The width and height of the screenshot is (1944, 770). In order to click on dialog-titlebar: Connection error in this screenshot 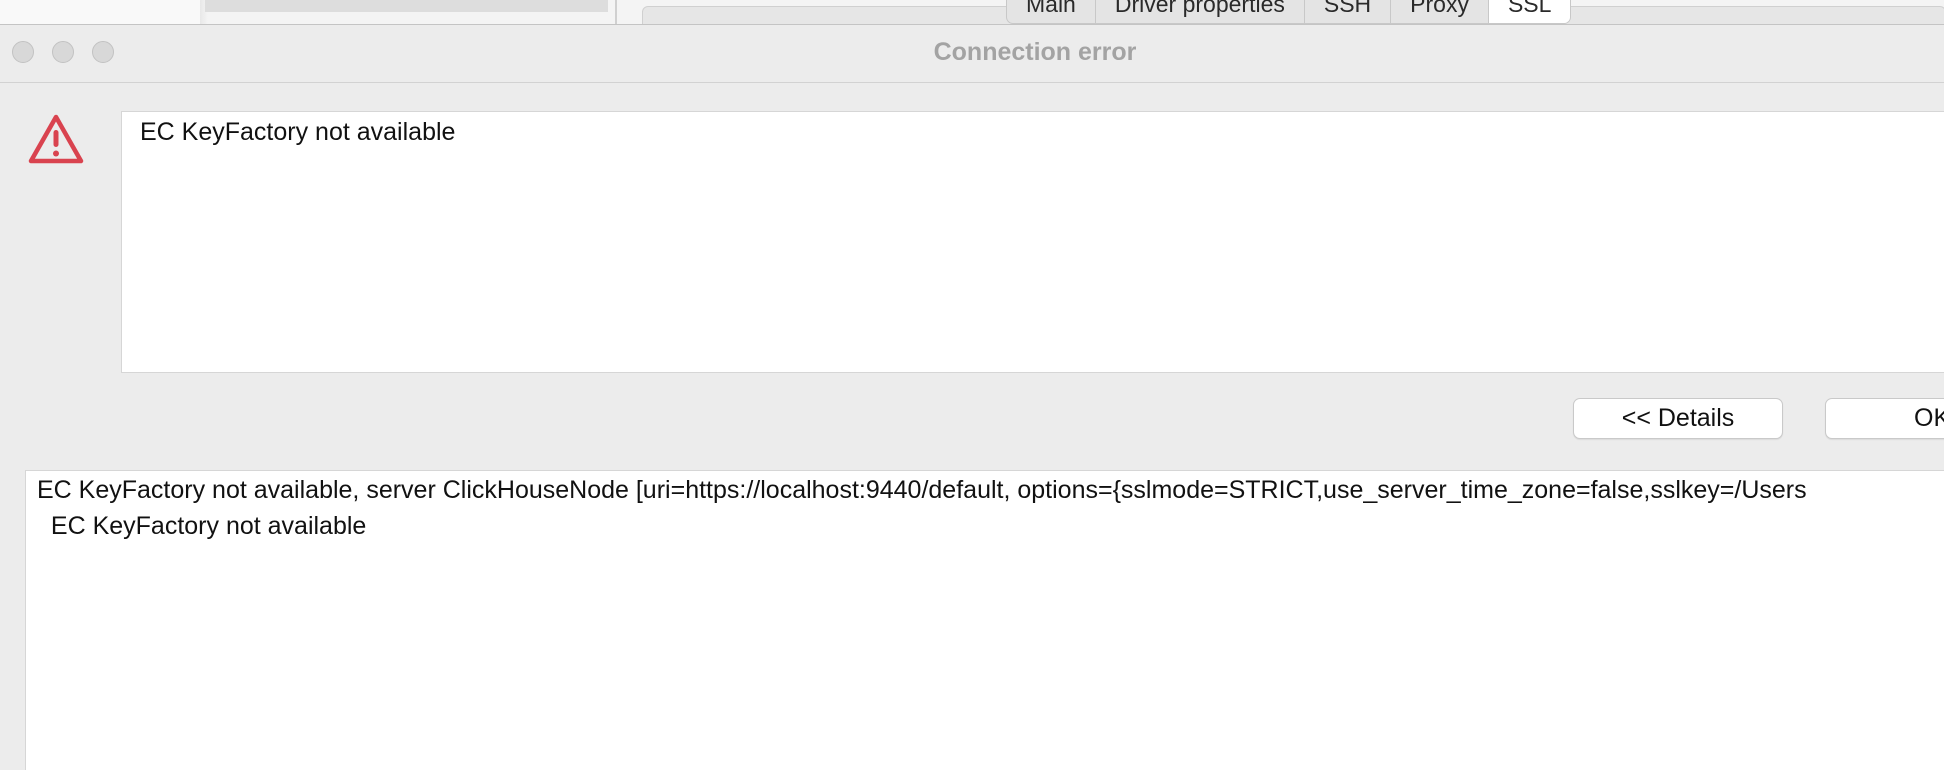, I will do `click(972, 54)`.